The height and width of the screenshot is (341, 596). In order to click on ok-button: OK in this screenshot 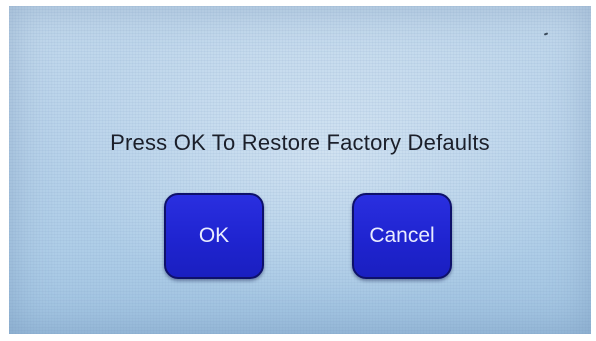, I will do `click(214, 236)`.